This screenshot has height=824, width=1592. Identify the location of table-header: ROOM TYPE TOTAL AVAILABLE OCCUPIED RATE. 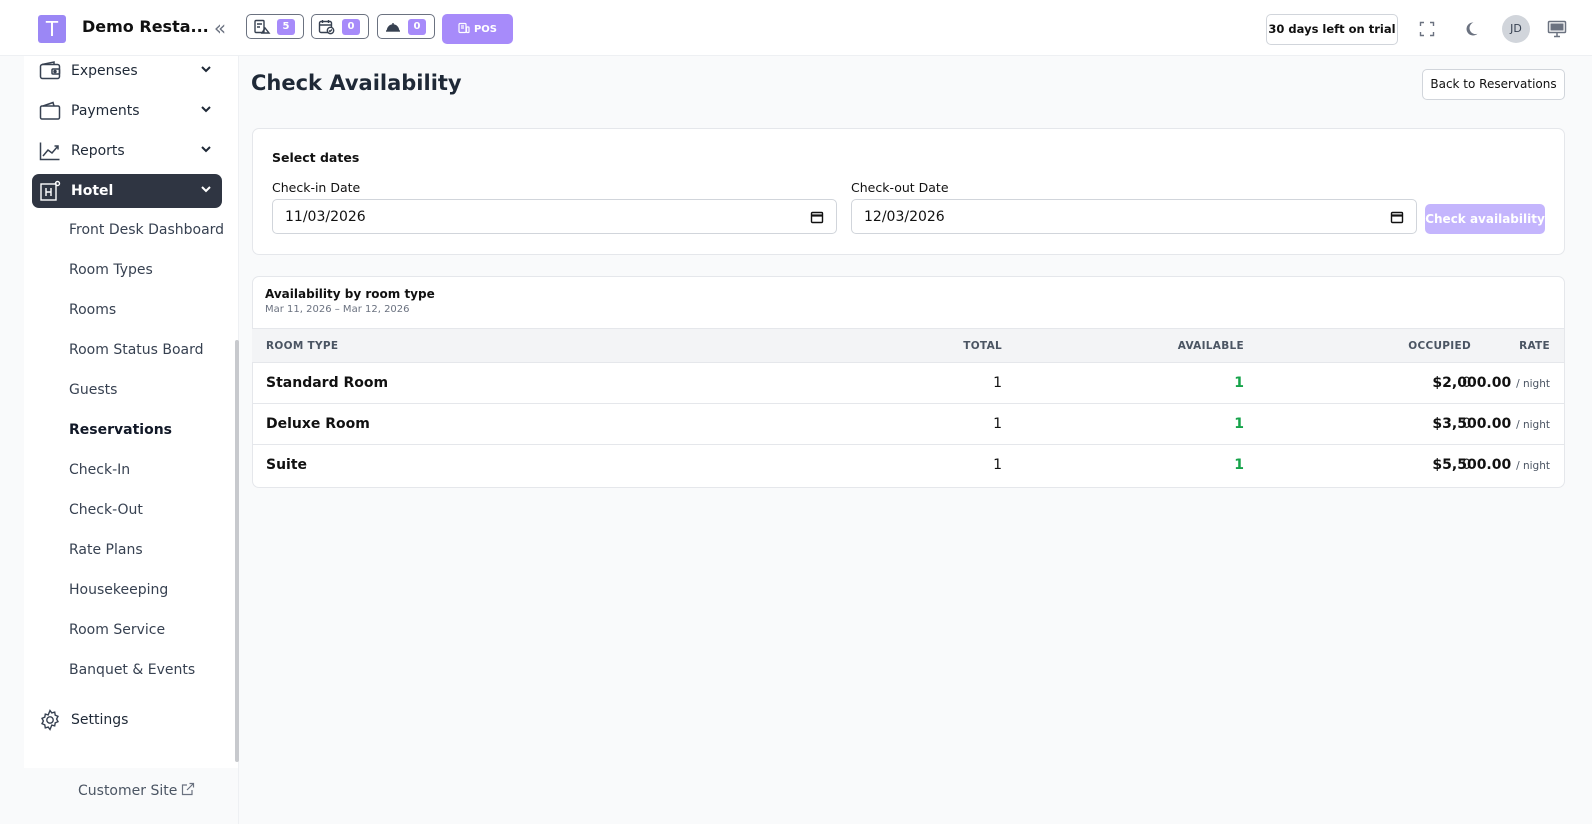
(908, 345).